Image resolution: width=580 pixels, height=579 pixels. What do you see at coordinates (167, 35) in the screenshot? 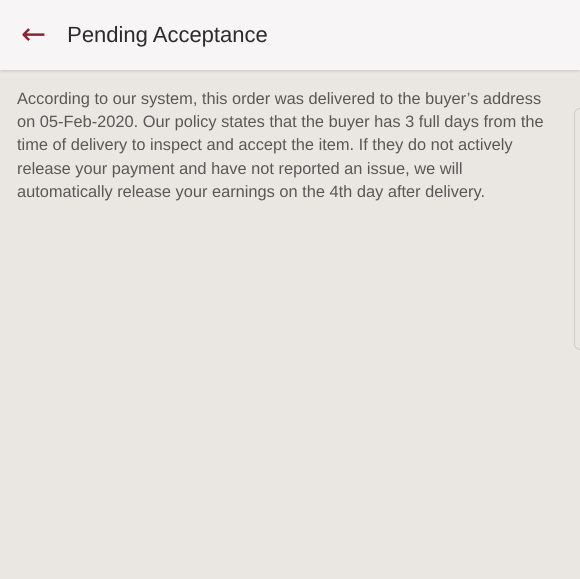
I see `page-title: Pending Acceptance` at bounding box center [167, 35].